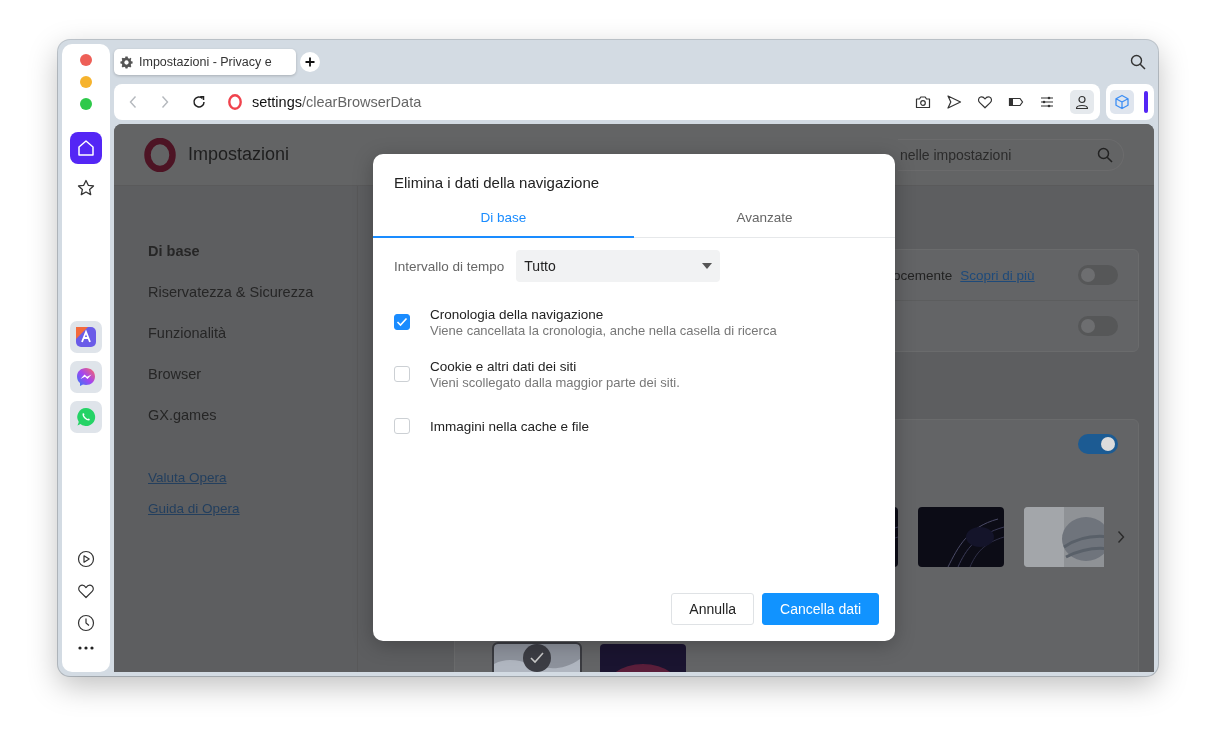  What do you see at coordinates (517, 314) in the screenshot?
I see `option-label: Cronologia della navigazione` at bounding box center [517, 314].